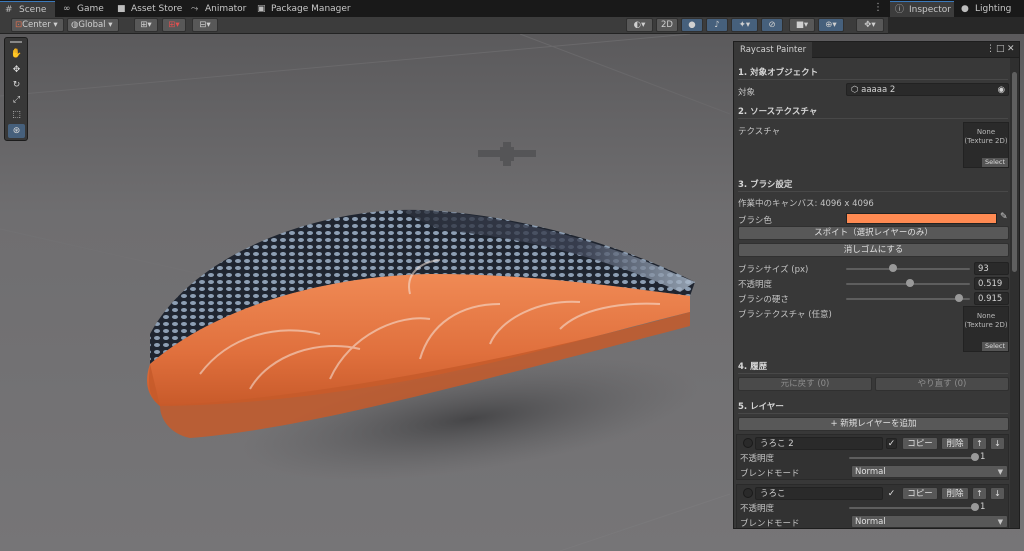  I want to click on eyedropper-button: スポイト（選択レイヤーのみ）, so click(873, 233).